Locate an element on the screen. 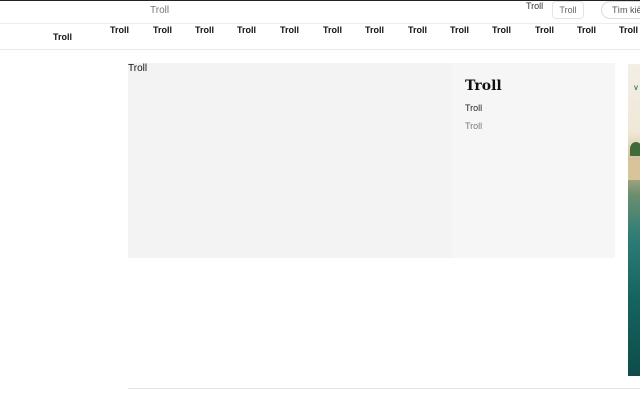  nav-item-7: Troll is located at coordinates (374, 30).